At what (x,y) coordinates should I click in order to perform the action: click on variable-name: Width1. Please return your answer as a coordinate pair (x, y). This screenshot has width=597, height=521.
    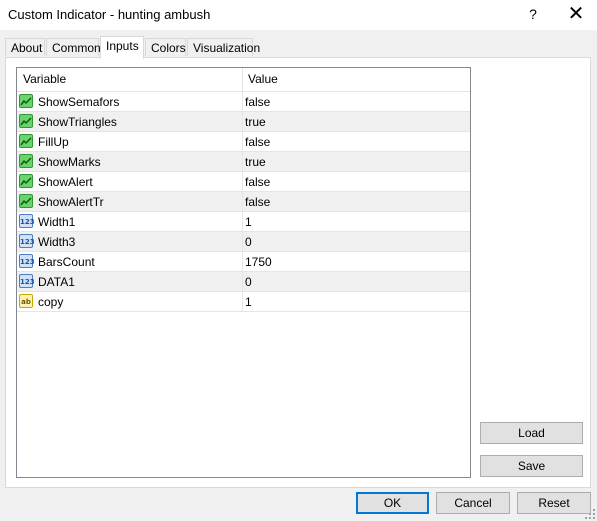
    Looking at the image, I should click on (57, 222).